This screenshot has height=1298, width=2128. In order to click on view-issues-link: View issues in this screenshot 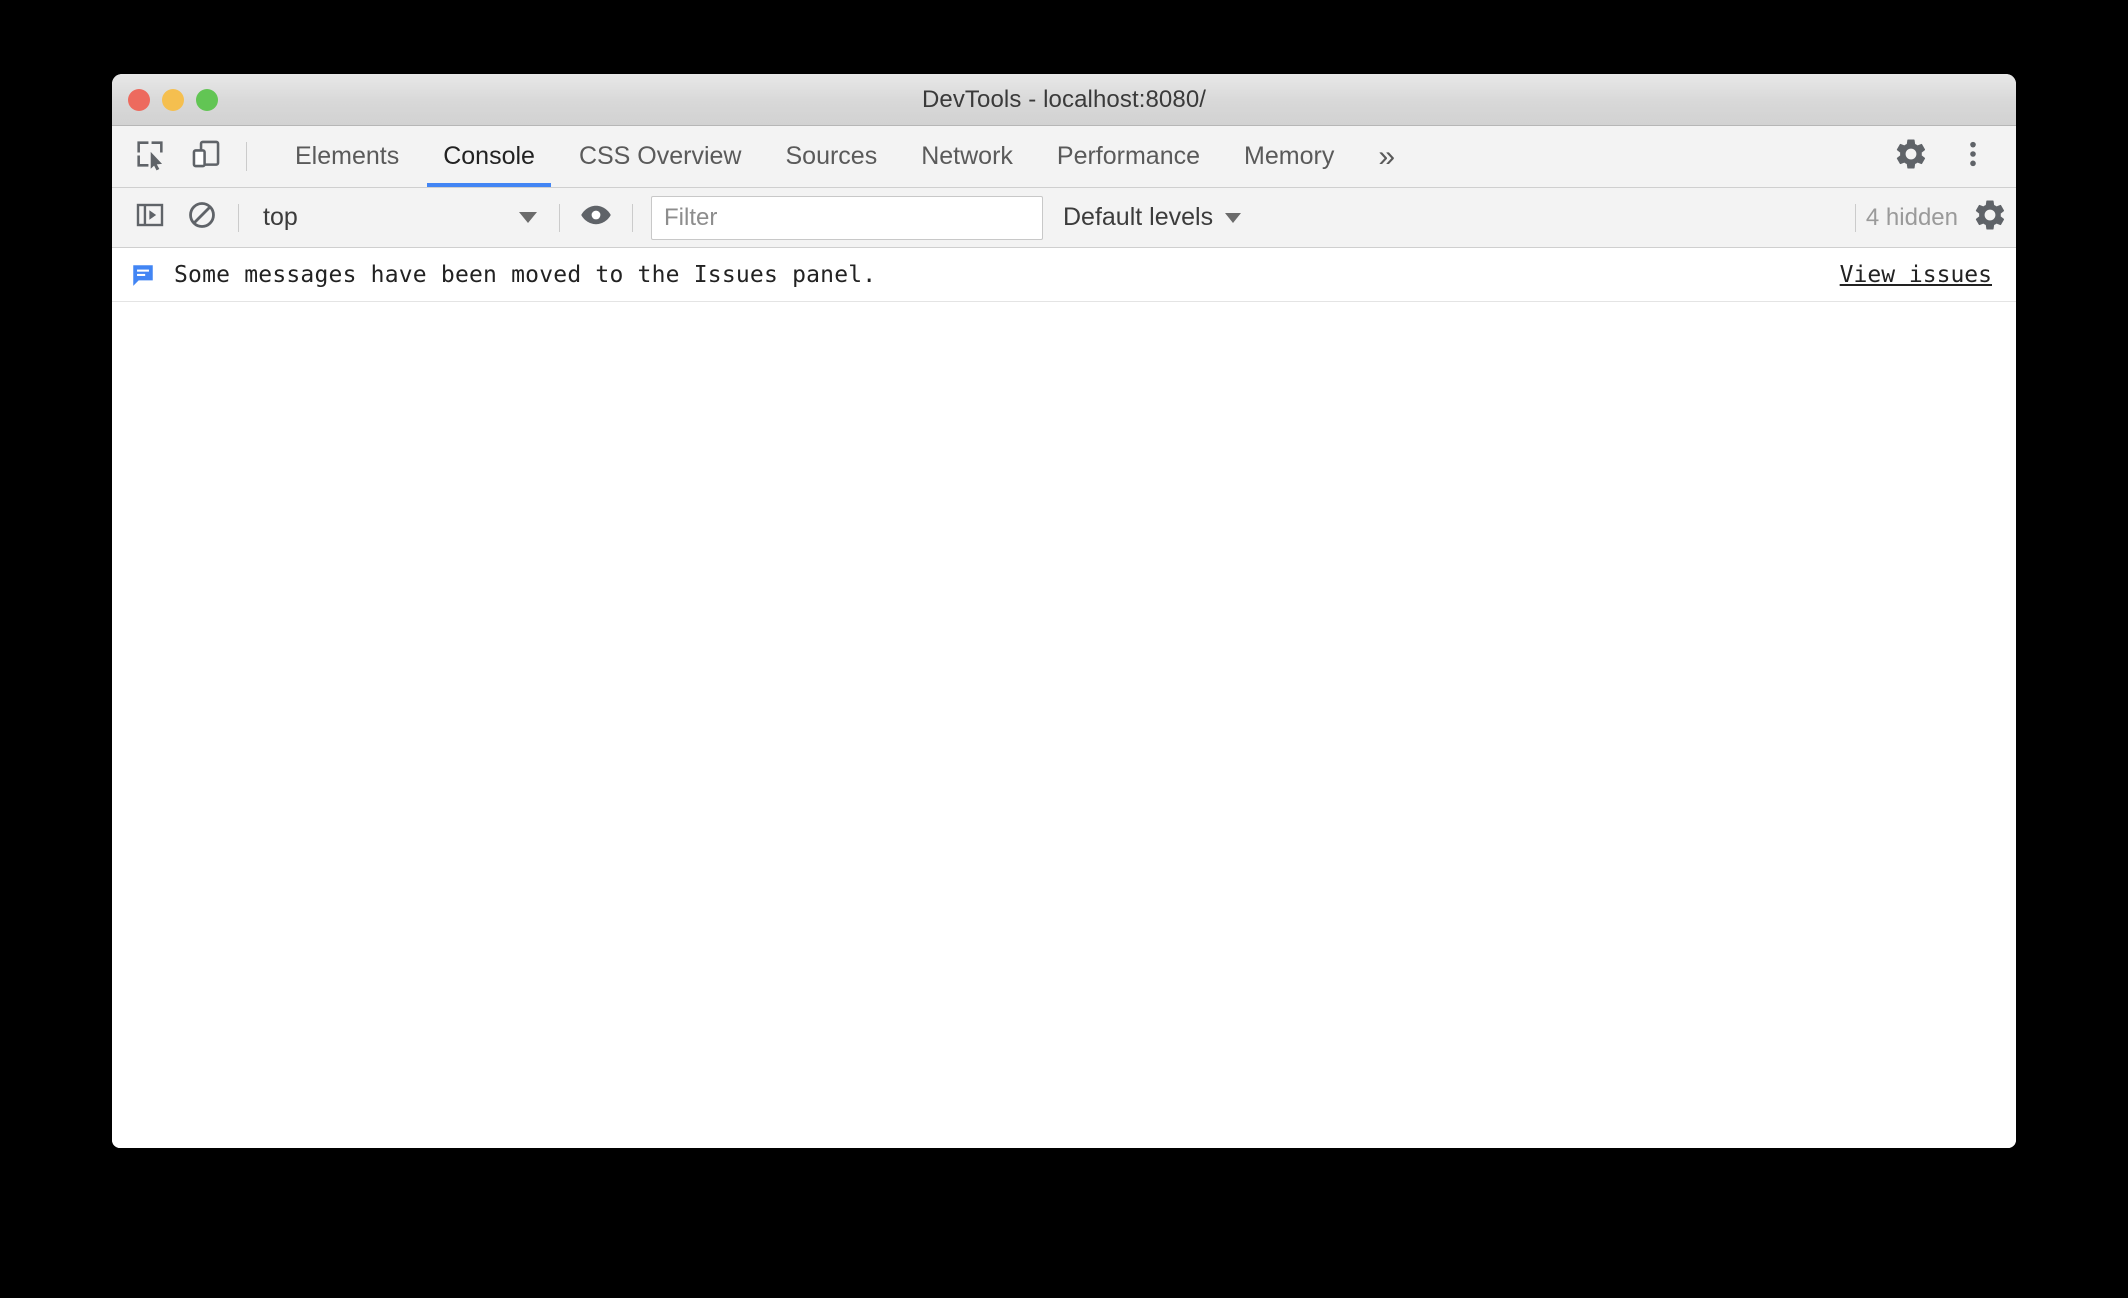, I will do `click(1916, 275)`.